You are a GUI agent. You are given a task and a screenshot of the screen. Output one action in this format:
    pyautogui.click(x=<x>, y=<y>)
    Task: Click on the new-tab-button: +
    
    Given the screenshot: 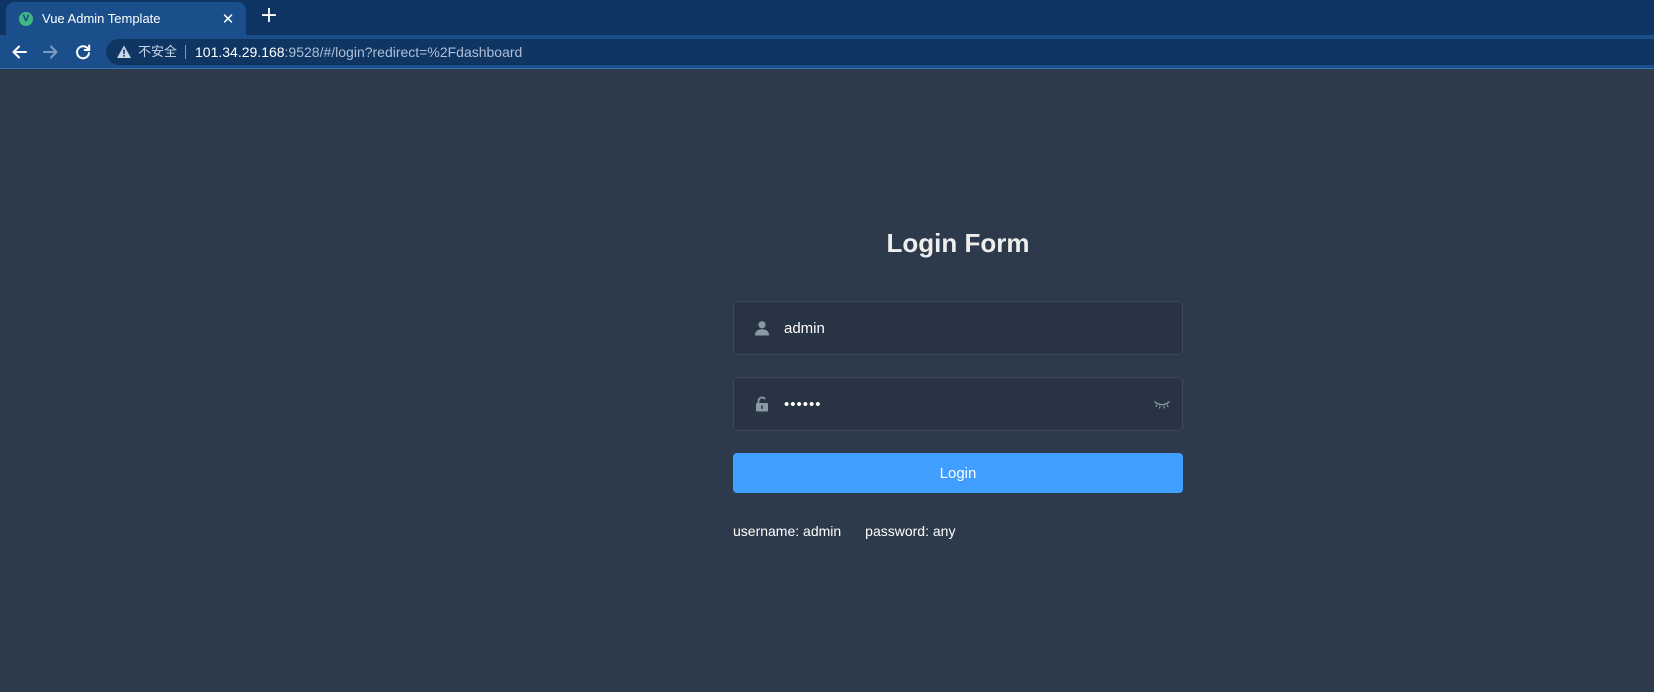 What is the action you would take?
    pyautogui.click(x=269, y=16)
    